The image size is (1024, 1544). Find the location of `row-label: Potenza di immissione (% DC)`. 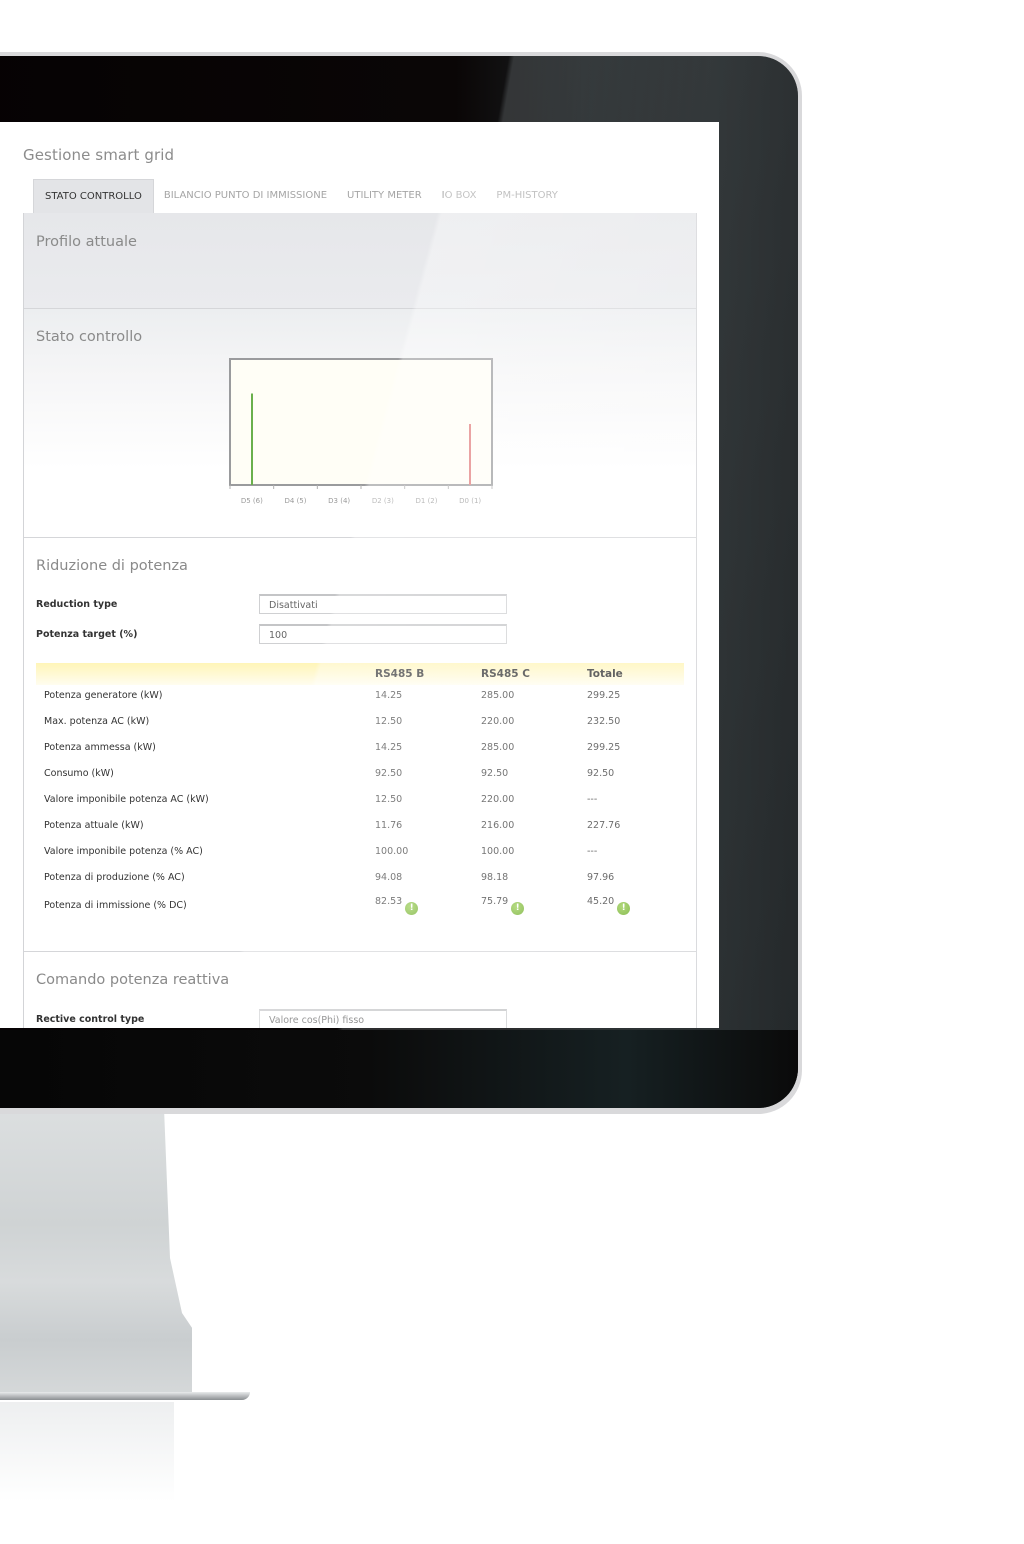

row-label: Potenza di immissione (% DC) is located at coordinates (115, 905).